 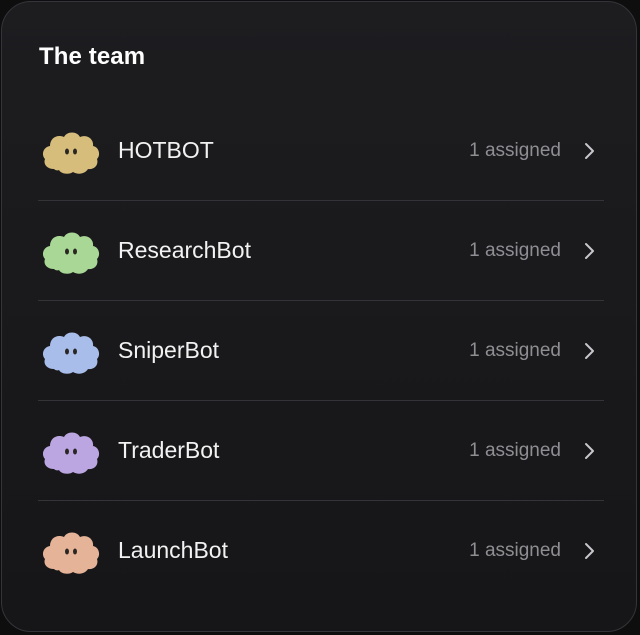 What do you see at coordinates (92, 56) in the screenshot?
I see `panel-title: The team` at bounding box center [92, 56].